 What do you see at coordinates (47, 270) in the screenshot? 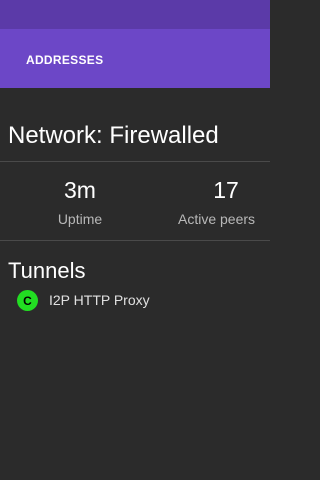
I see `tunnels-heading: Tunnels` at bounding box center [47, 270].